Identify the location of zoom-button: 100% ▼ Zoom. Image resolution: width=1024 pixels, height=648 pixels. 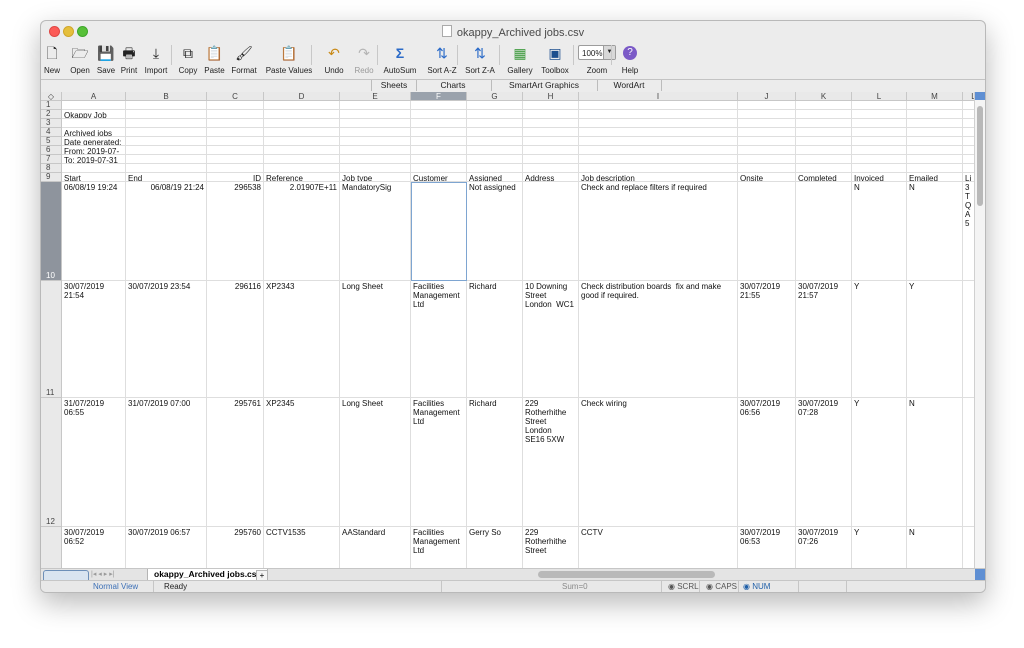
(597, 60).